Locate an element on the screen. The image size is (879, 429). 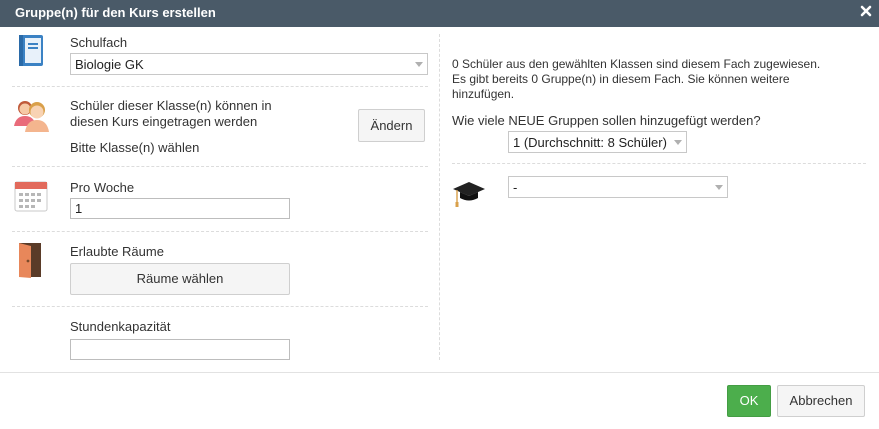
teacher-select: - is located at coordinates (618, 187).